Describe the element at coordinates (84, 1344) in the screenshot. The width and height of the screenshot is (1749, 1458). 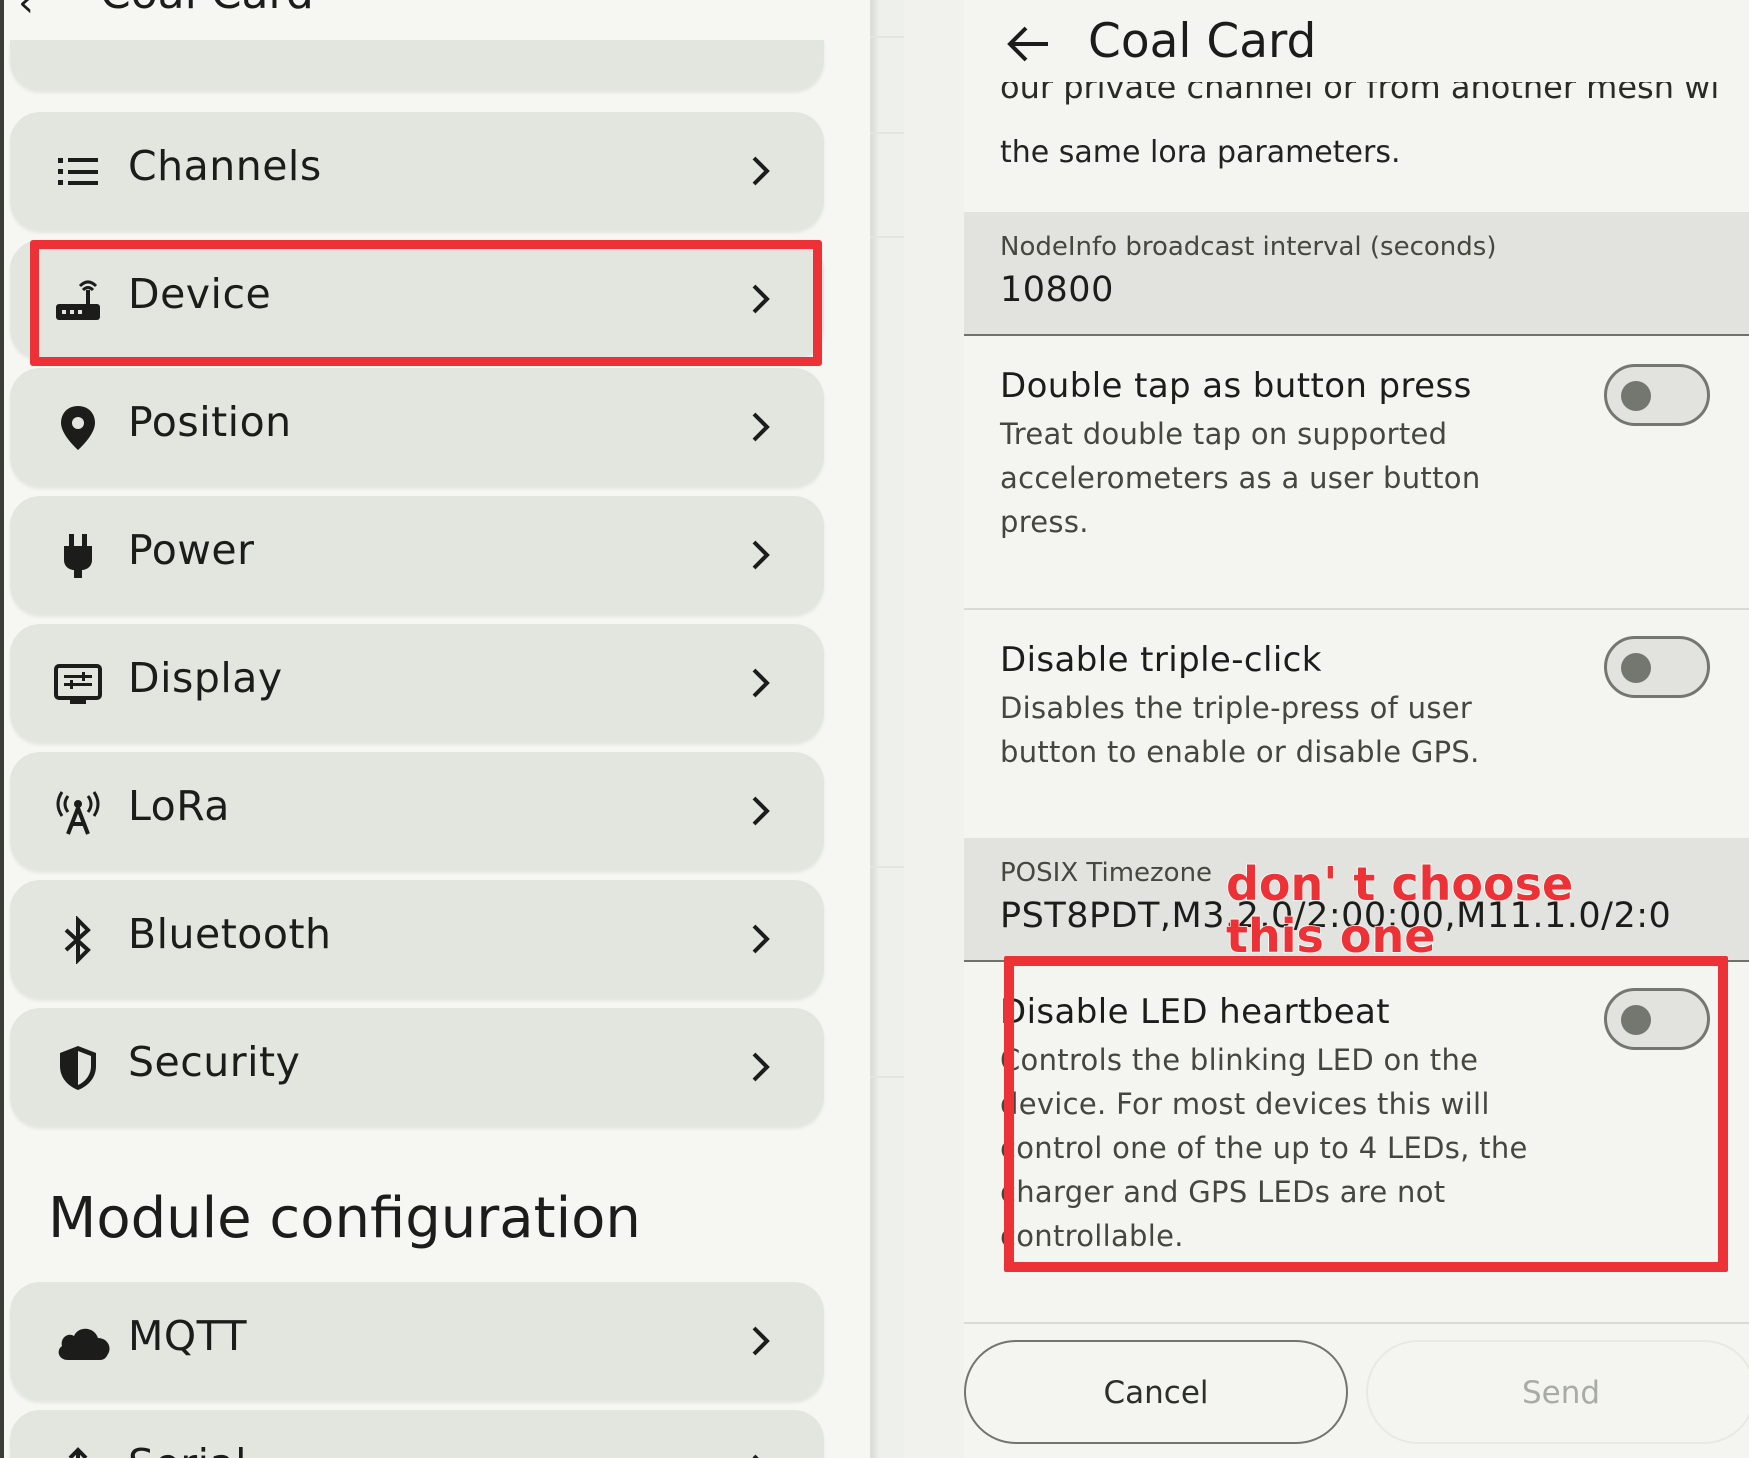
I see `cloud-icon` at that location.